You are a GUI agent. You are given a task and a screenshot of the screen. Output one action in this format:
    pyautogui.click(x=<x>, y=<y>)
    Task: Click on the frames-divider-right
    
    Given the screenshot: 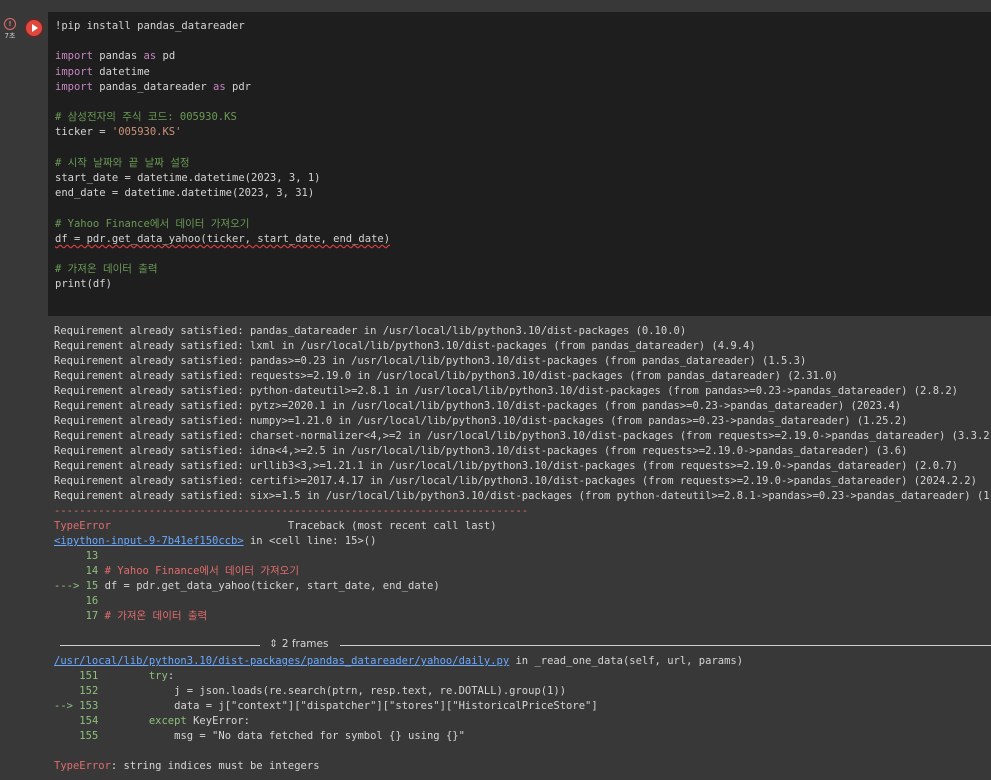 What is the action you would take?
    pyautogui.click(x=665, y=645)
    